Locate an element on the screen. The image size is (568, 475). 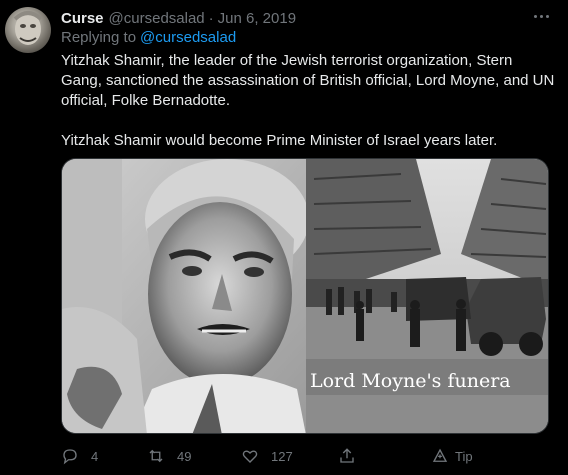
reply-button: 4 is located at coordinates (79, 456).